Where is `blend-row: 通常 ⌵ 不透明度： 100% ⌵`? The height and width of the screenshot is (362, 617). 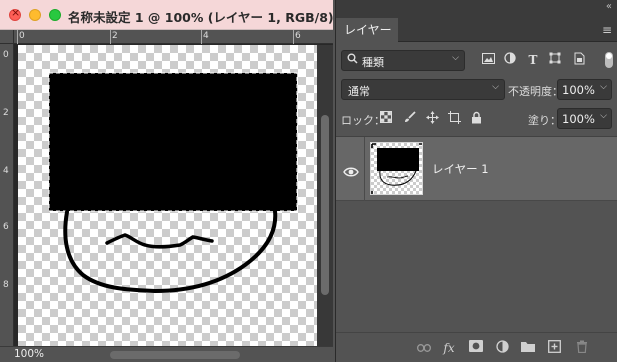
blend-row: 通常 ⌵ 不透明度： 100% ⌵ is located at coordinates (476, 90).